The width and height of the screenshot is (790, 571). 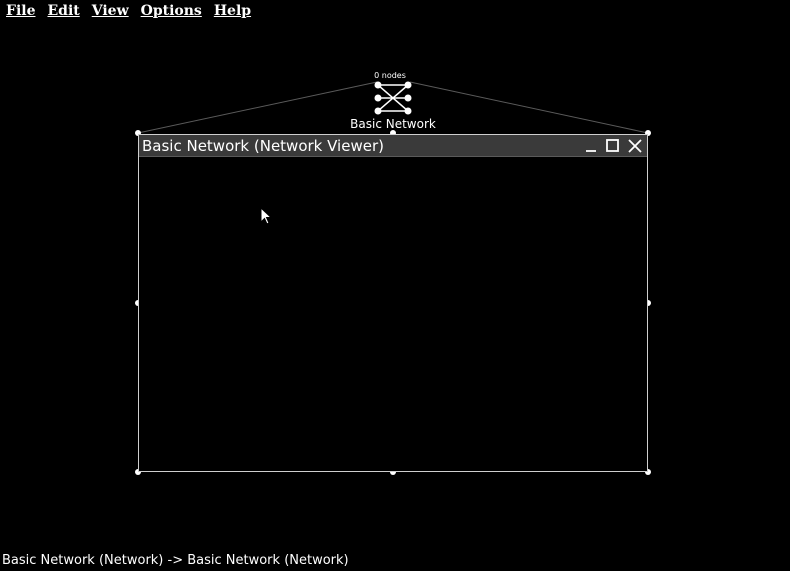 I want to click on window-title: Basic Network (Network Viewer), so click(x=263, y=146).